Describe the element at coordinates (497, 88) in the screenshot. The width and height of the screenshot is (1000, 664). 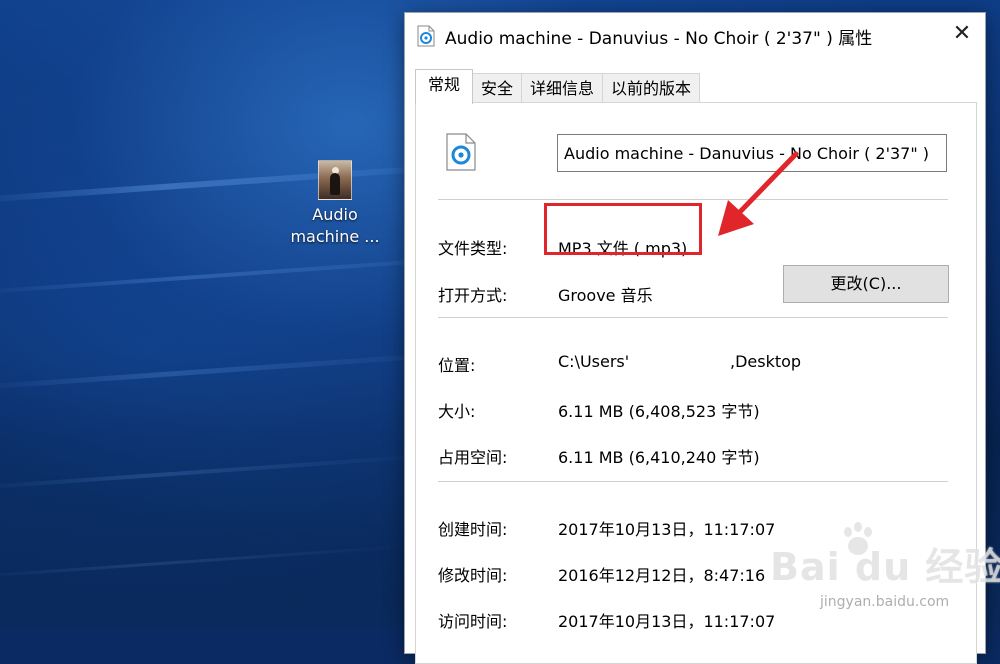
I see `tab-security: 安全` at that location.